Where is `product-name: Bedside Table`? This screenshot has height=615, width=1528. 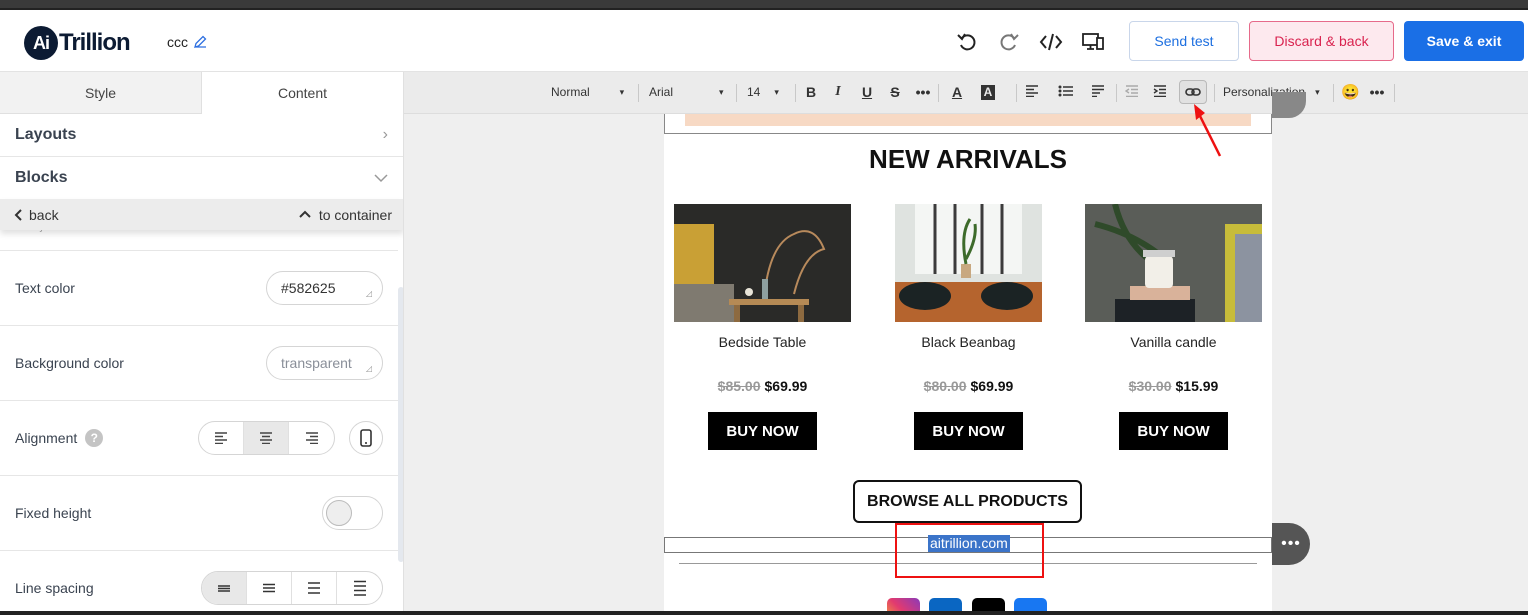 product-name: Bedside Table is located at coordinates (762, 342).